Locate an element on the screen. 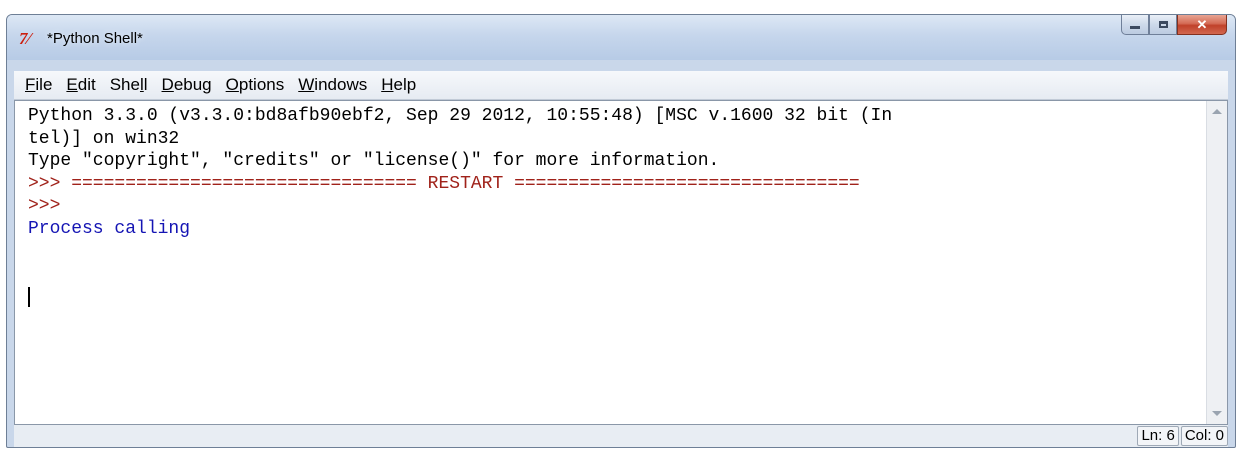  menu-shell-label-start: She is located at coordinates (124, 84).